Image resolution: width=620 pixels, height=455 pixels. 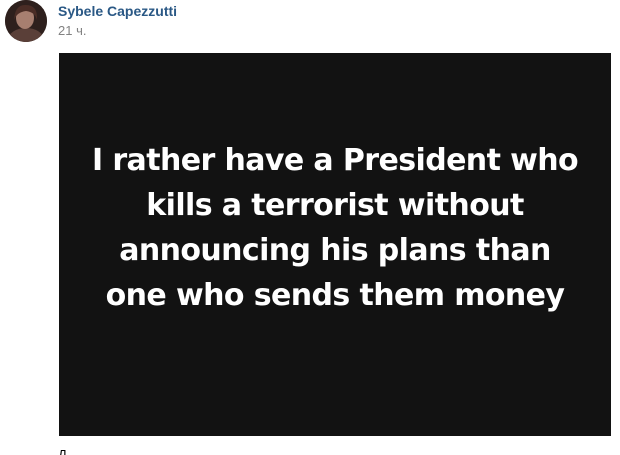 I want to click on avatar-photo-icon, so click(x=26, y=21).